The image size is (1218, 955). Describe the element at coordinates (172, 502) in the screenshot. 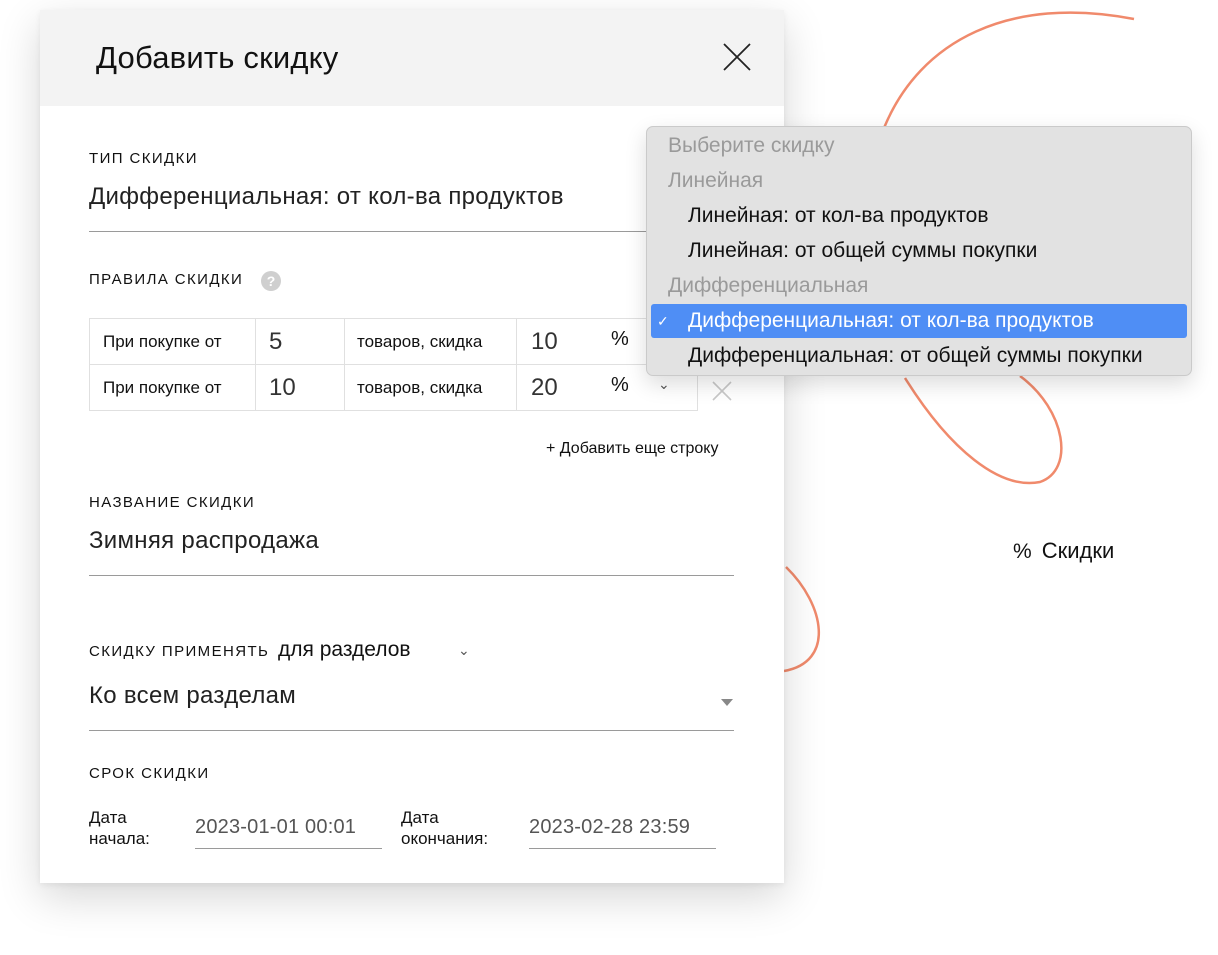

I see `discount-name-label: НАЗВАНИЕ СКИДКИ` at that location.